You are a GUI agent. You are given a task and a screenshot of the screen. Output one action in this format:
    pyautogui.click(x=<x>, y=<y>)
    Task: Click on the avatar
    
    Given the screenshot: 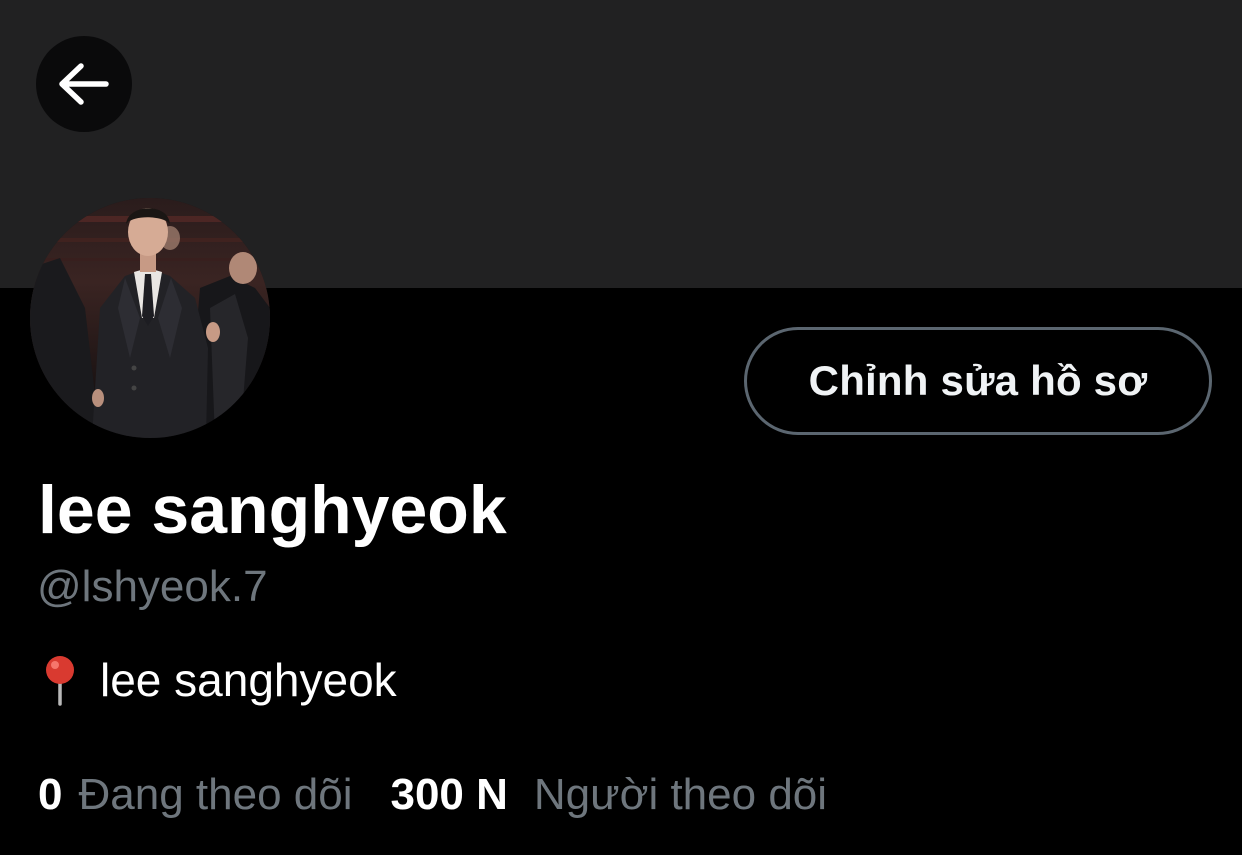 What is the action you would take?
    pyautogui.click(x=150, y=318)
    